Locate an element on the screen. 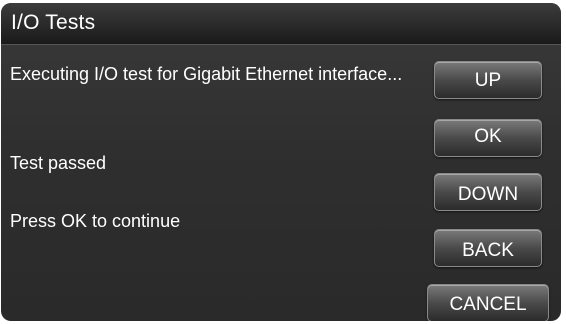  ok-button: OK is located at coordinates (488, 138).